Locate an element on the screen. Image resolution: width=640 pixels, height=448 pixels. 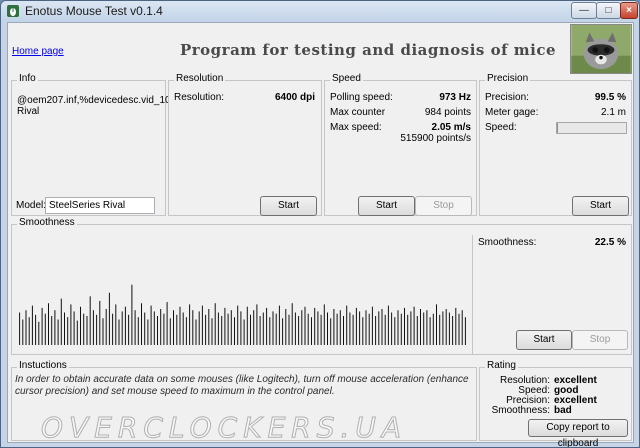
maximize-button: □ is located at coordinates (608, 10).